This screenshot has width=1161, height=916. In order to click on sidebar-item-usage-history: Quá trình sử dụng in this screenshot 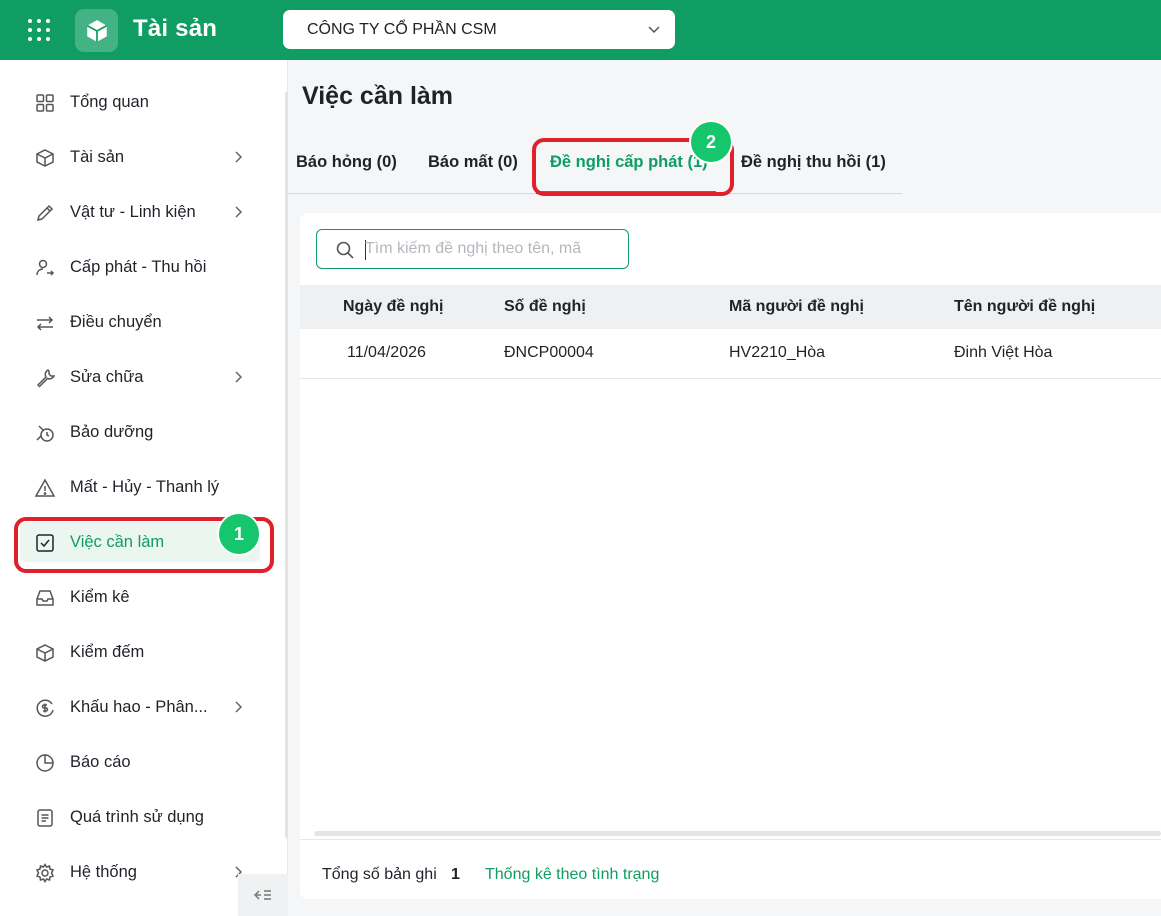, I will do `click(140, 817)`.